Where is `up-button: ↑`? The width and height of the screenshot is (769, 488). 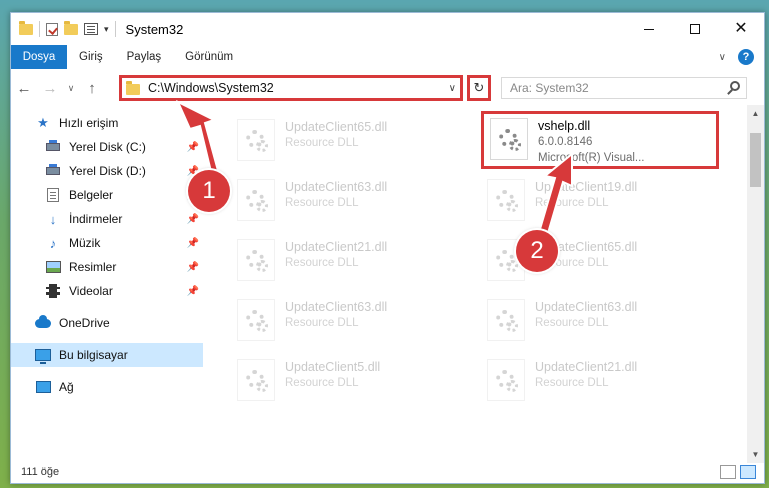 up-button: ↑ is located at coordinates (92, 88).